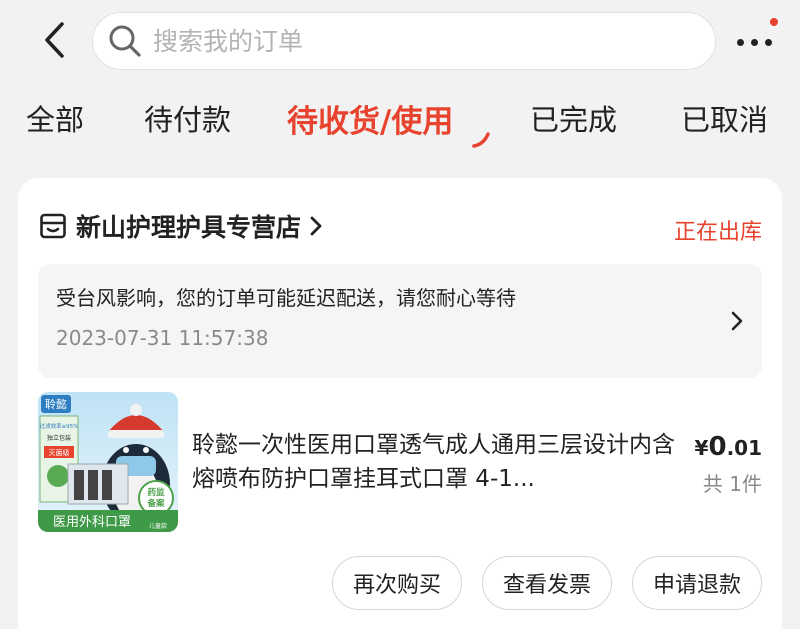 This screenshot has width=800, height=629. What do you see at coordinates (92, 522) in the screenshot?
I see `thumb-banner: 医用外科口罩` at bounding box center [92, 522].